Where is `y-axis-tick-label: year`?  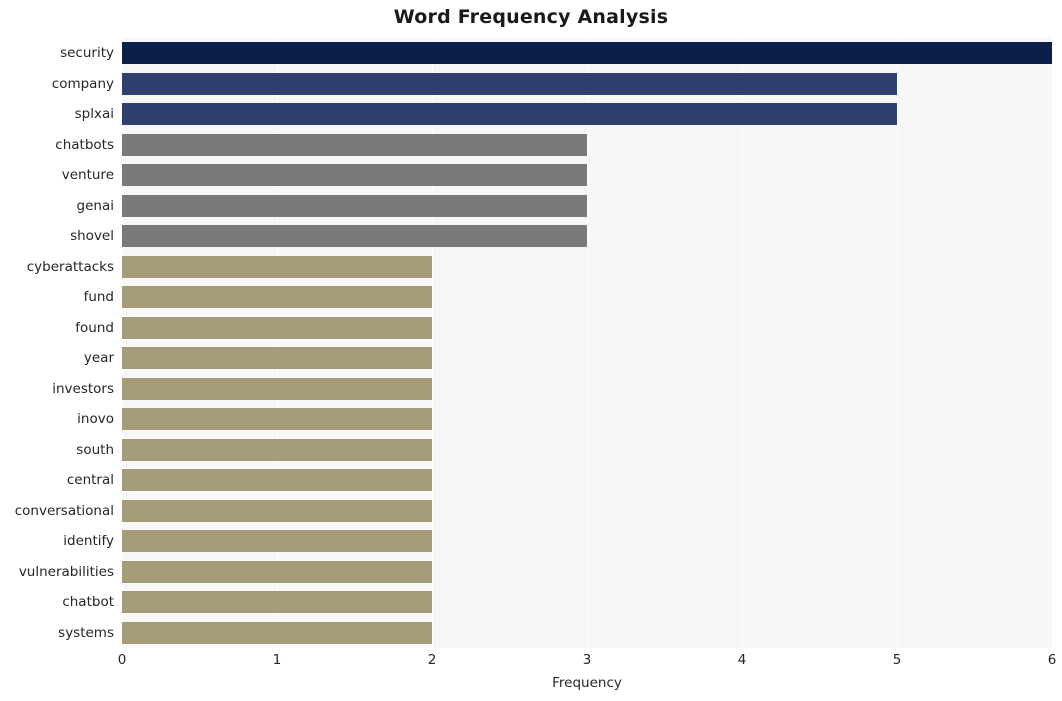
y-axis-tick-label: year is located at coordinates (98, 358).